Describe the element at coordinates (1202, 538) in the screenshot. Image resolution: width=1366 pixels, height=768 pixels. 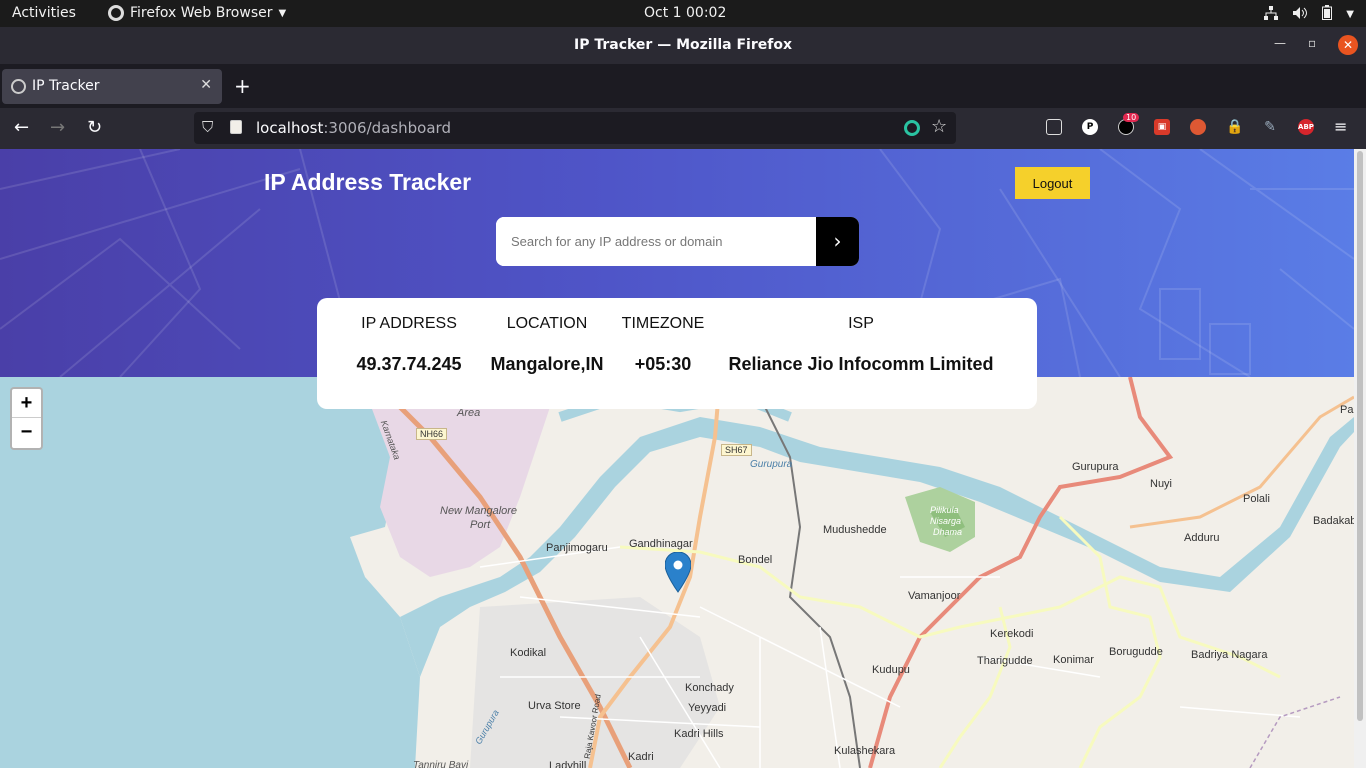
I see `map-label: Adduru` at that location.